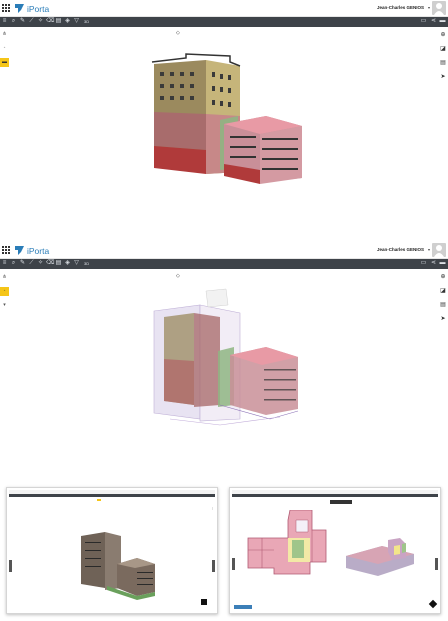  What do you see at coordinates (118, 566) in the screenshot?
I see `mini-building-model` at bounding box center [118, 566].